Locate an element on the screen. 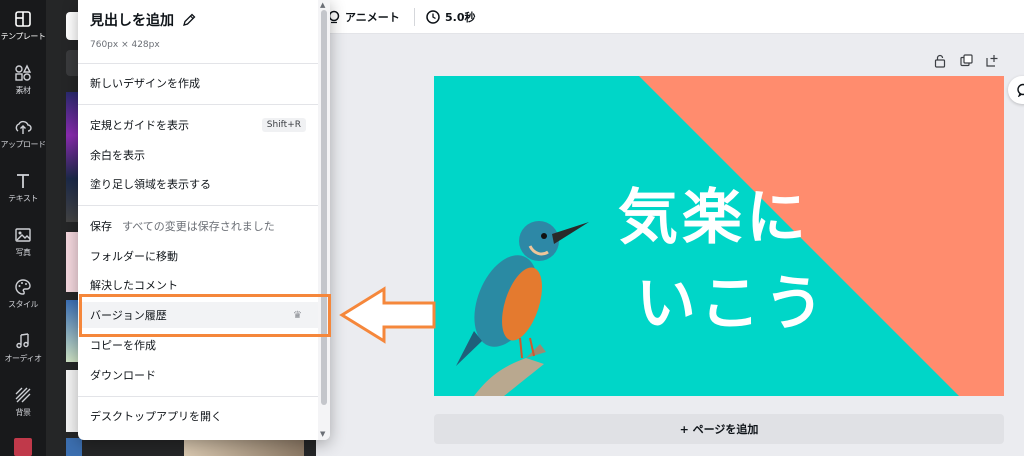  menu-item-label: コピーを作成 is located at coordinates (123, 345).